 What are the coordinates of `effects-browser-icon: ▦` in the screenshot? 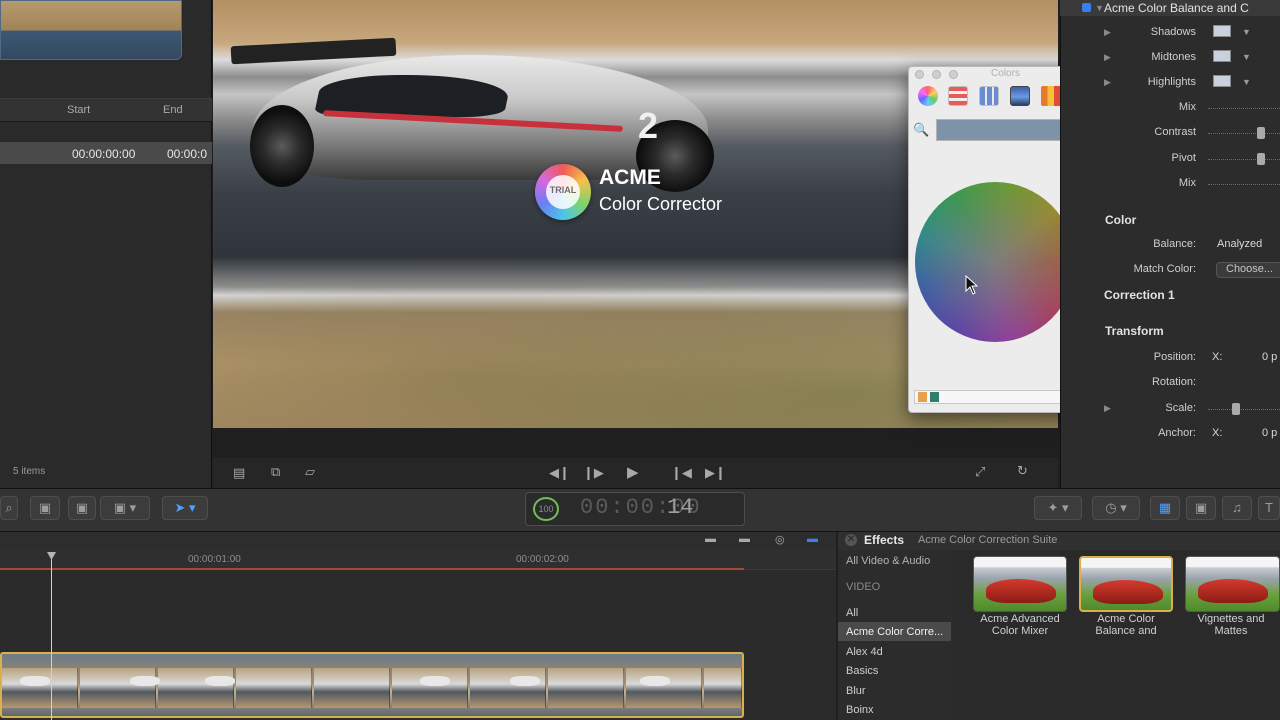 It's located at (1165, 508).